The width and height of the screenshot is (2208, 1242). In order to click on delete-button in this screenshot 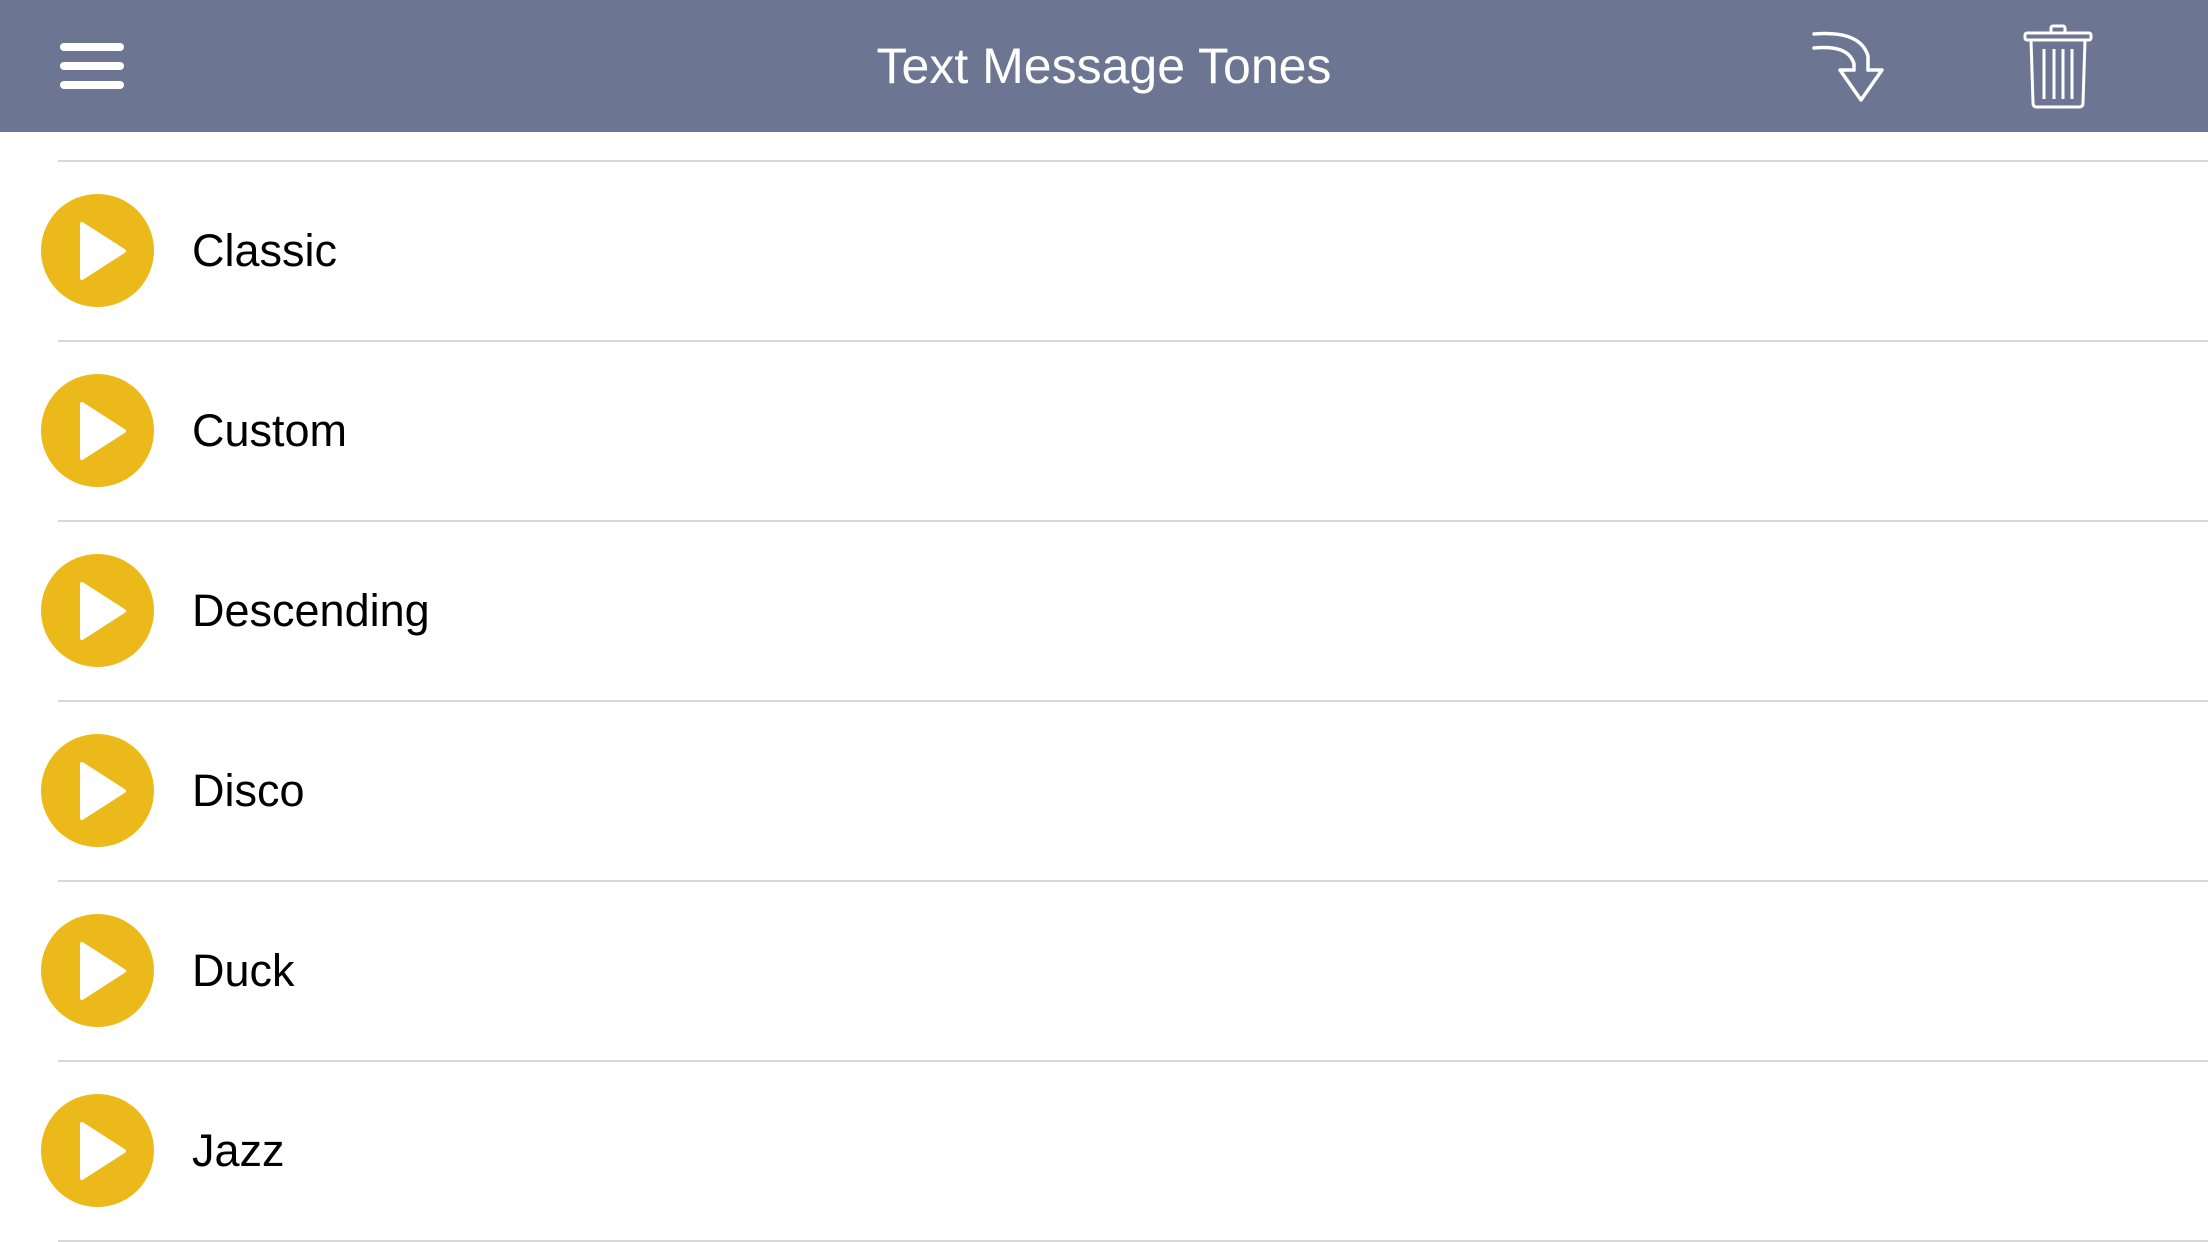, I will do `click(2058, 66)`.